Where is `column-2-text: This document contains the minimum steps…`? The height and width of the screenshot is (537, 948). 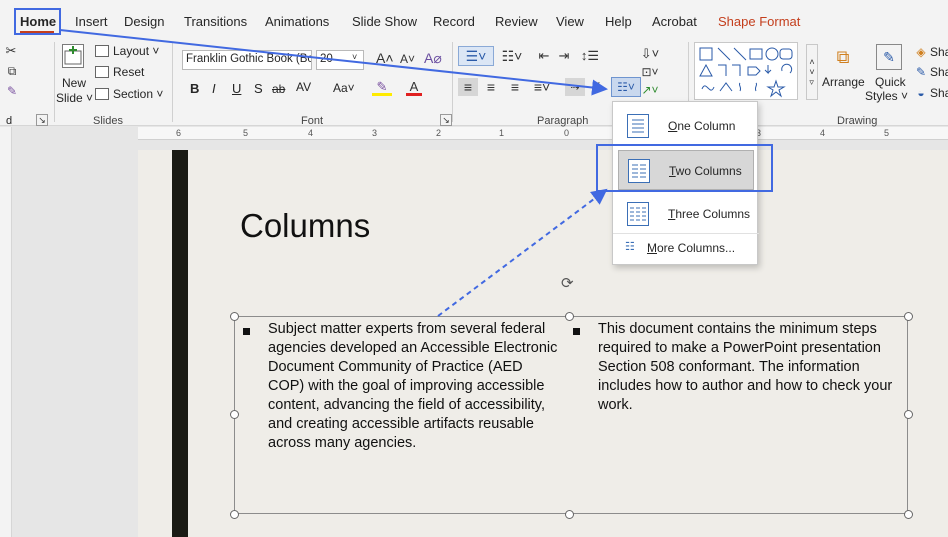
column-2-text: This document contains the minimum steps… is located at coordinates (748, 367).